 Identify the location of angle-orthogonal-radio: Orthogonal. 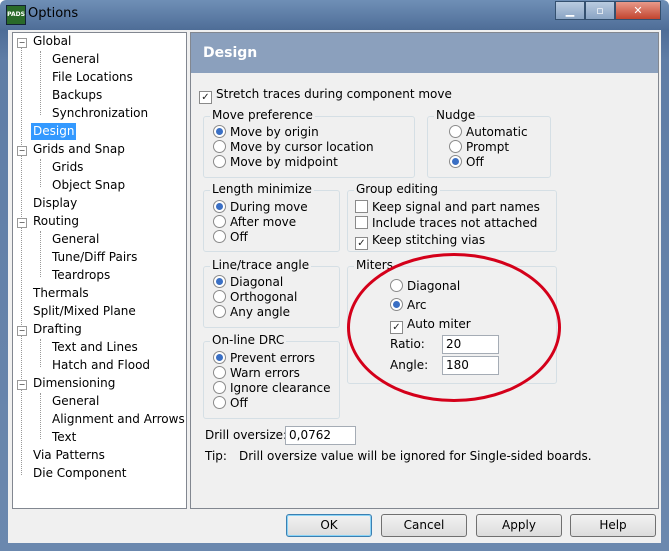
(255, 297).